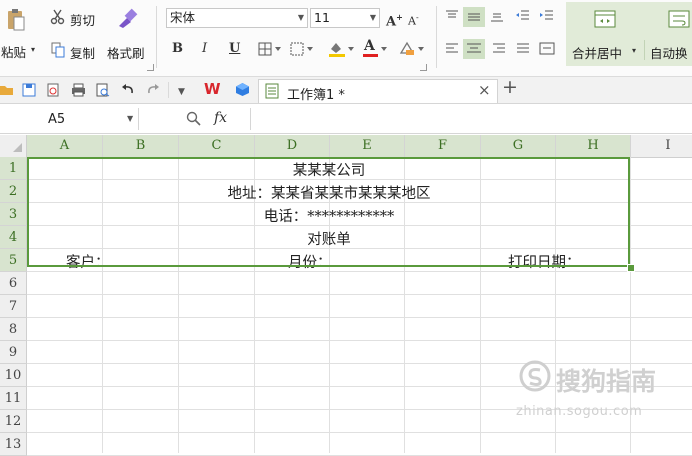  I want to click on close-tab-icon: ×, so click(484, 90).